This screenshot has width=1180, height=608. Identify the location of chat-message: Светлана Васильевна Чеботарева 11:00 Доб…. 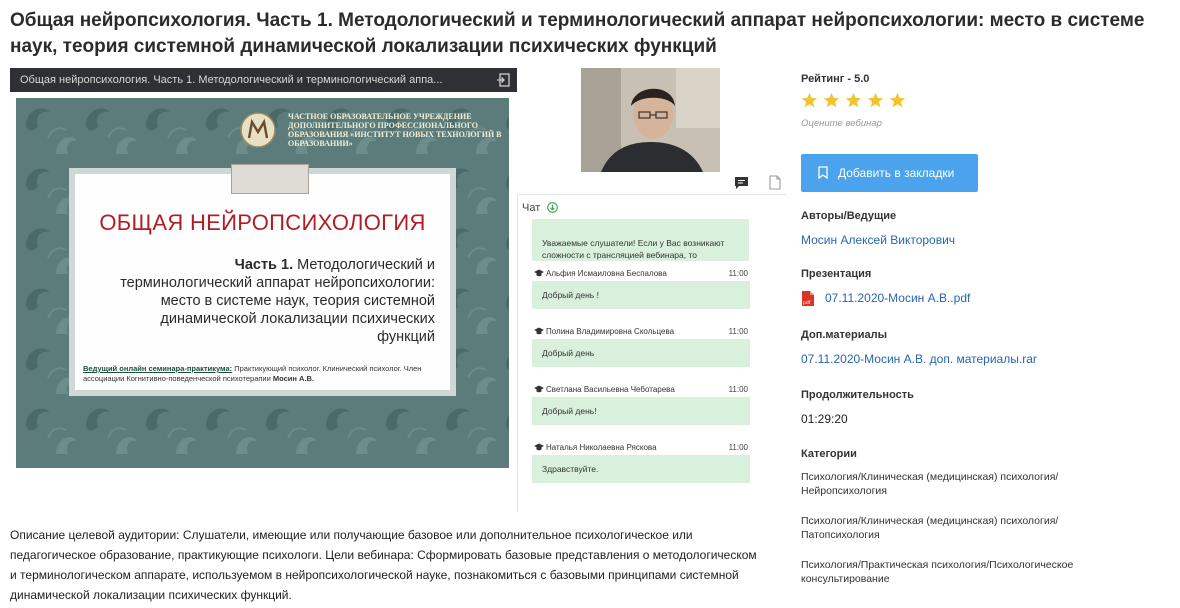
(638, 408).